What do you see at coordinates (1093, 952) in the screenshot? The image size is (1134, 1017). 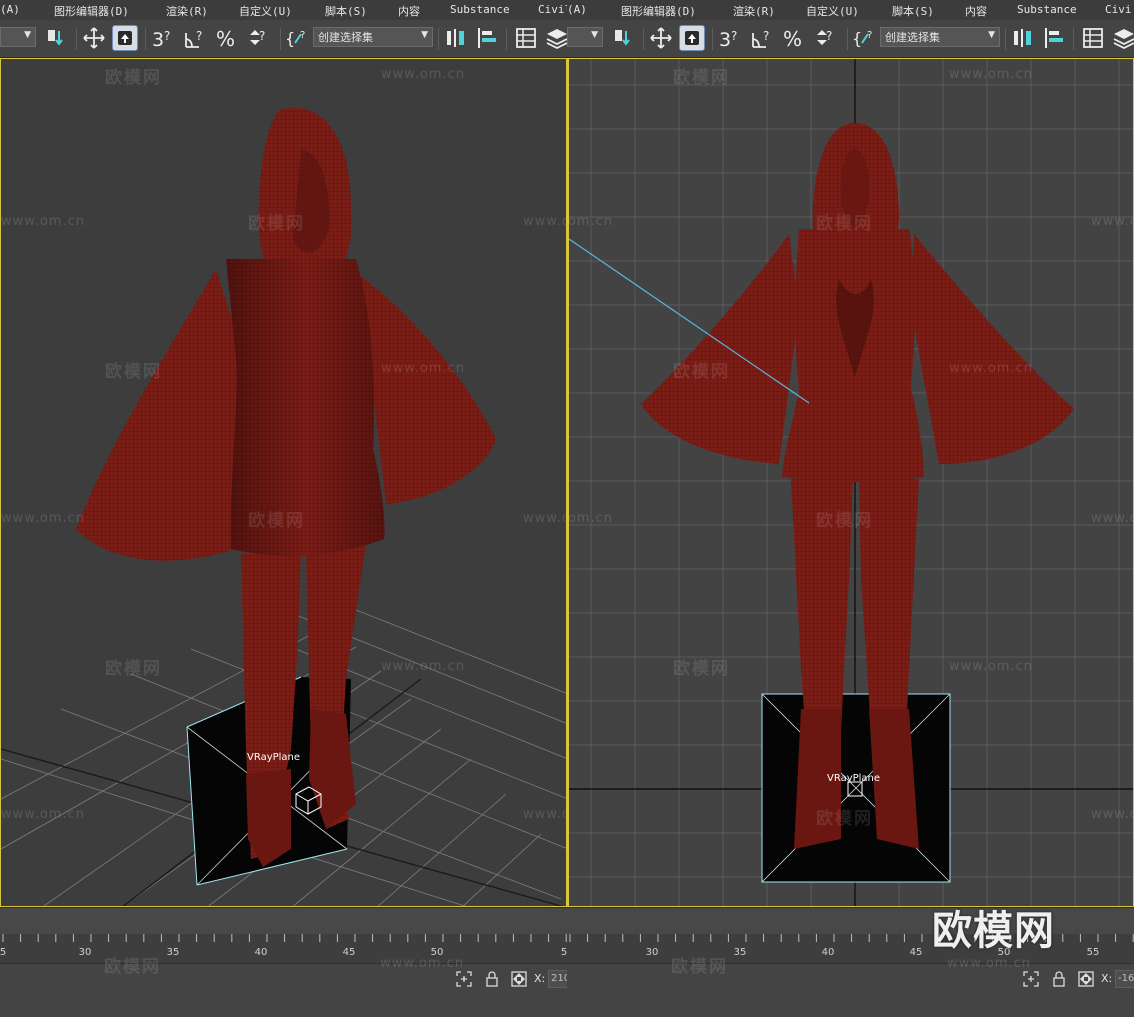 I see `tick-label: 55` at bounding box center [1093, 952].